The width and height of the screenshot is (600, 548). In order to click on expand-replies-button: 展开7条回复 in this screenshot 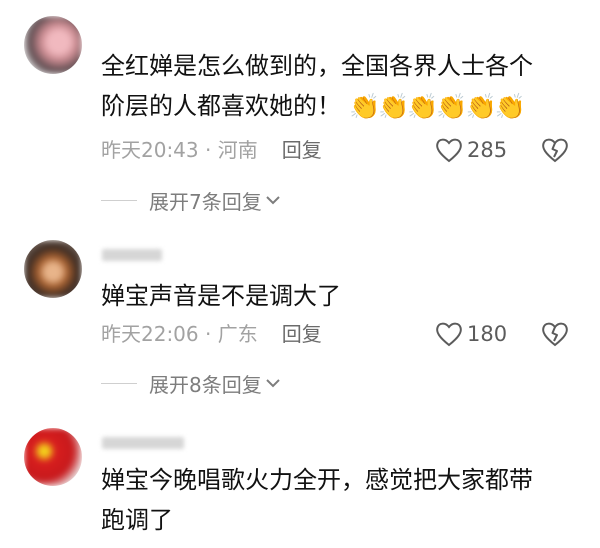, I will do `click(190, 200)`.